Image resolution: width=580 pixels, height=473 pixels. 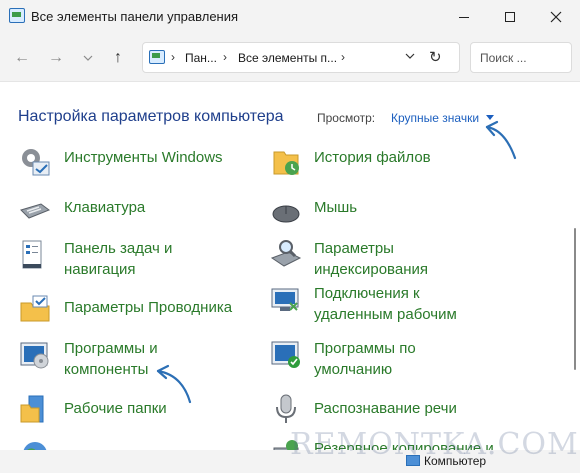 What do you see at coordinates (290, 17) in the screenshot?
I see `title-bar: Все элементы панели управления` at bounding box center [290, 17].